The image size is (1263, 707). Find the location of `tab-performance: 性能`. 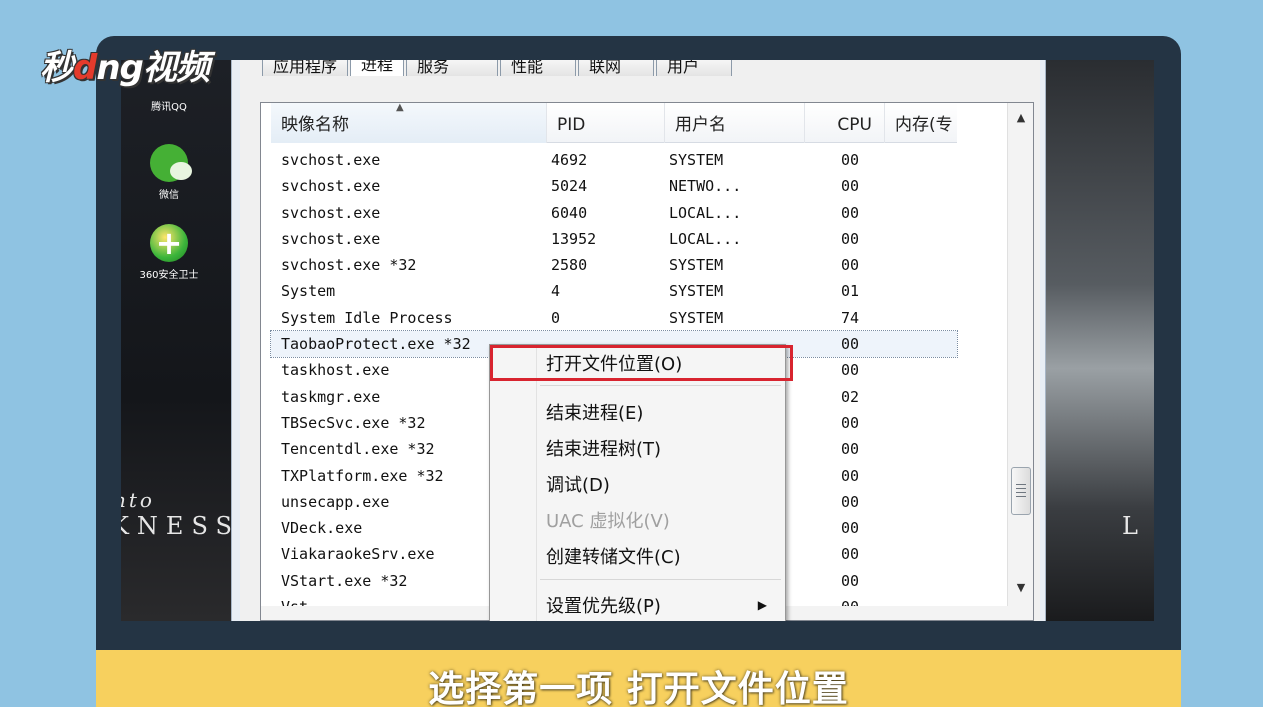

tab-performance: 性能 is located at coordinates (538, 68).